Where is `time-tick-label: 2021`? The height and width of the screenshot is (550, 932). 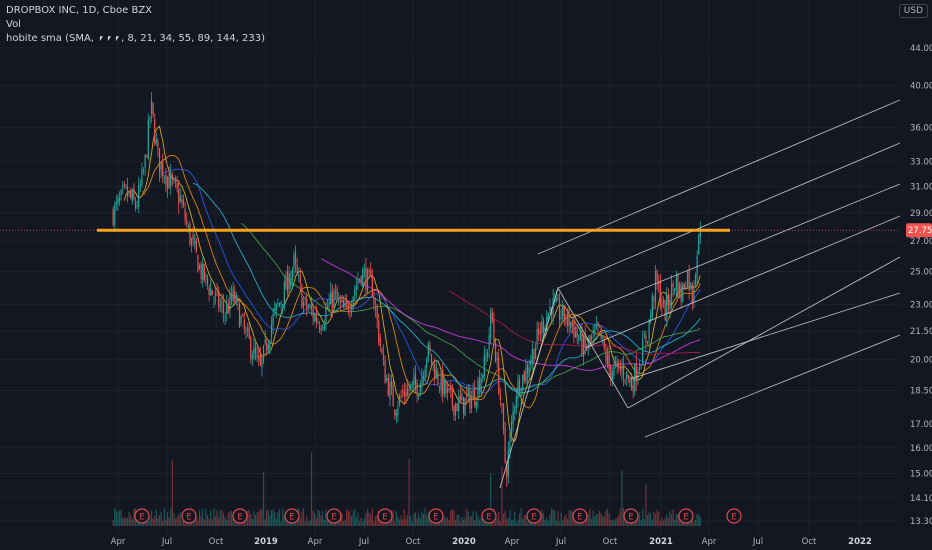 time-tick-label: 2021 is located at coordinates (661, 542).